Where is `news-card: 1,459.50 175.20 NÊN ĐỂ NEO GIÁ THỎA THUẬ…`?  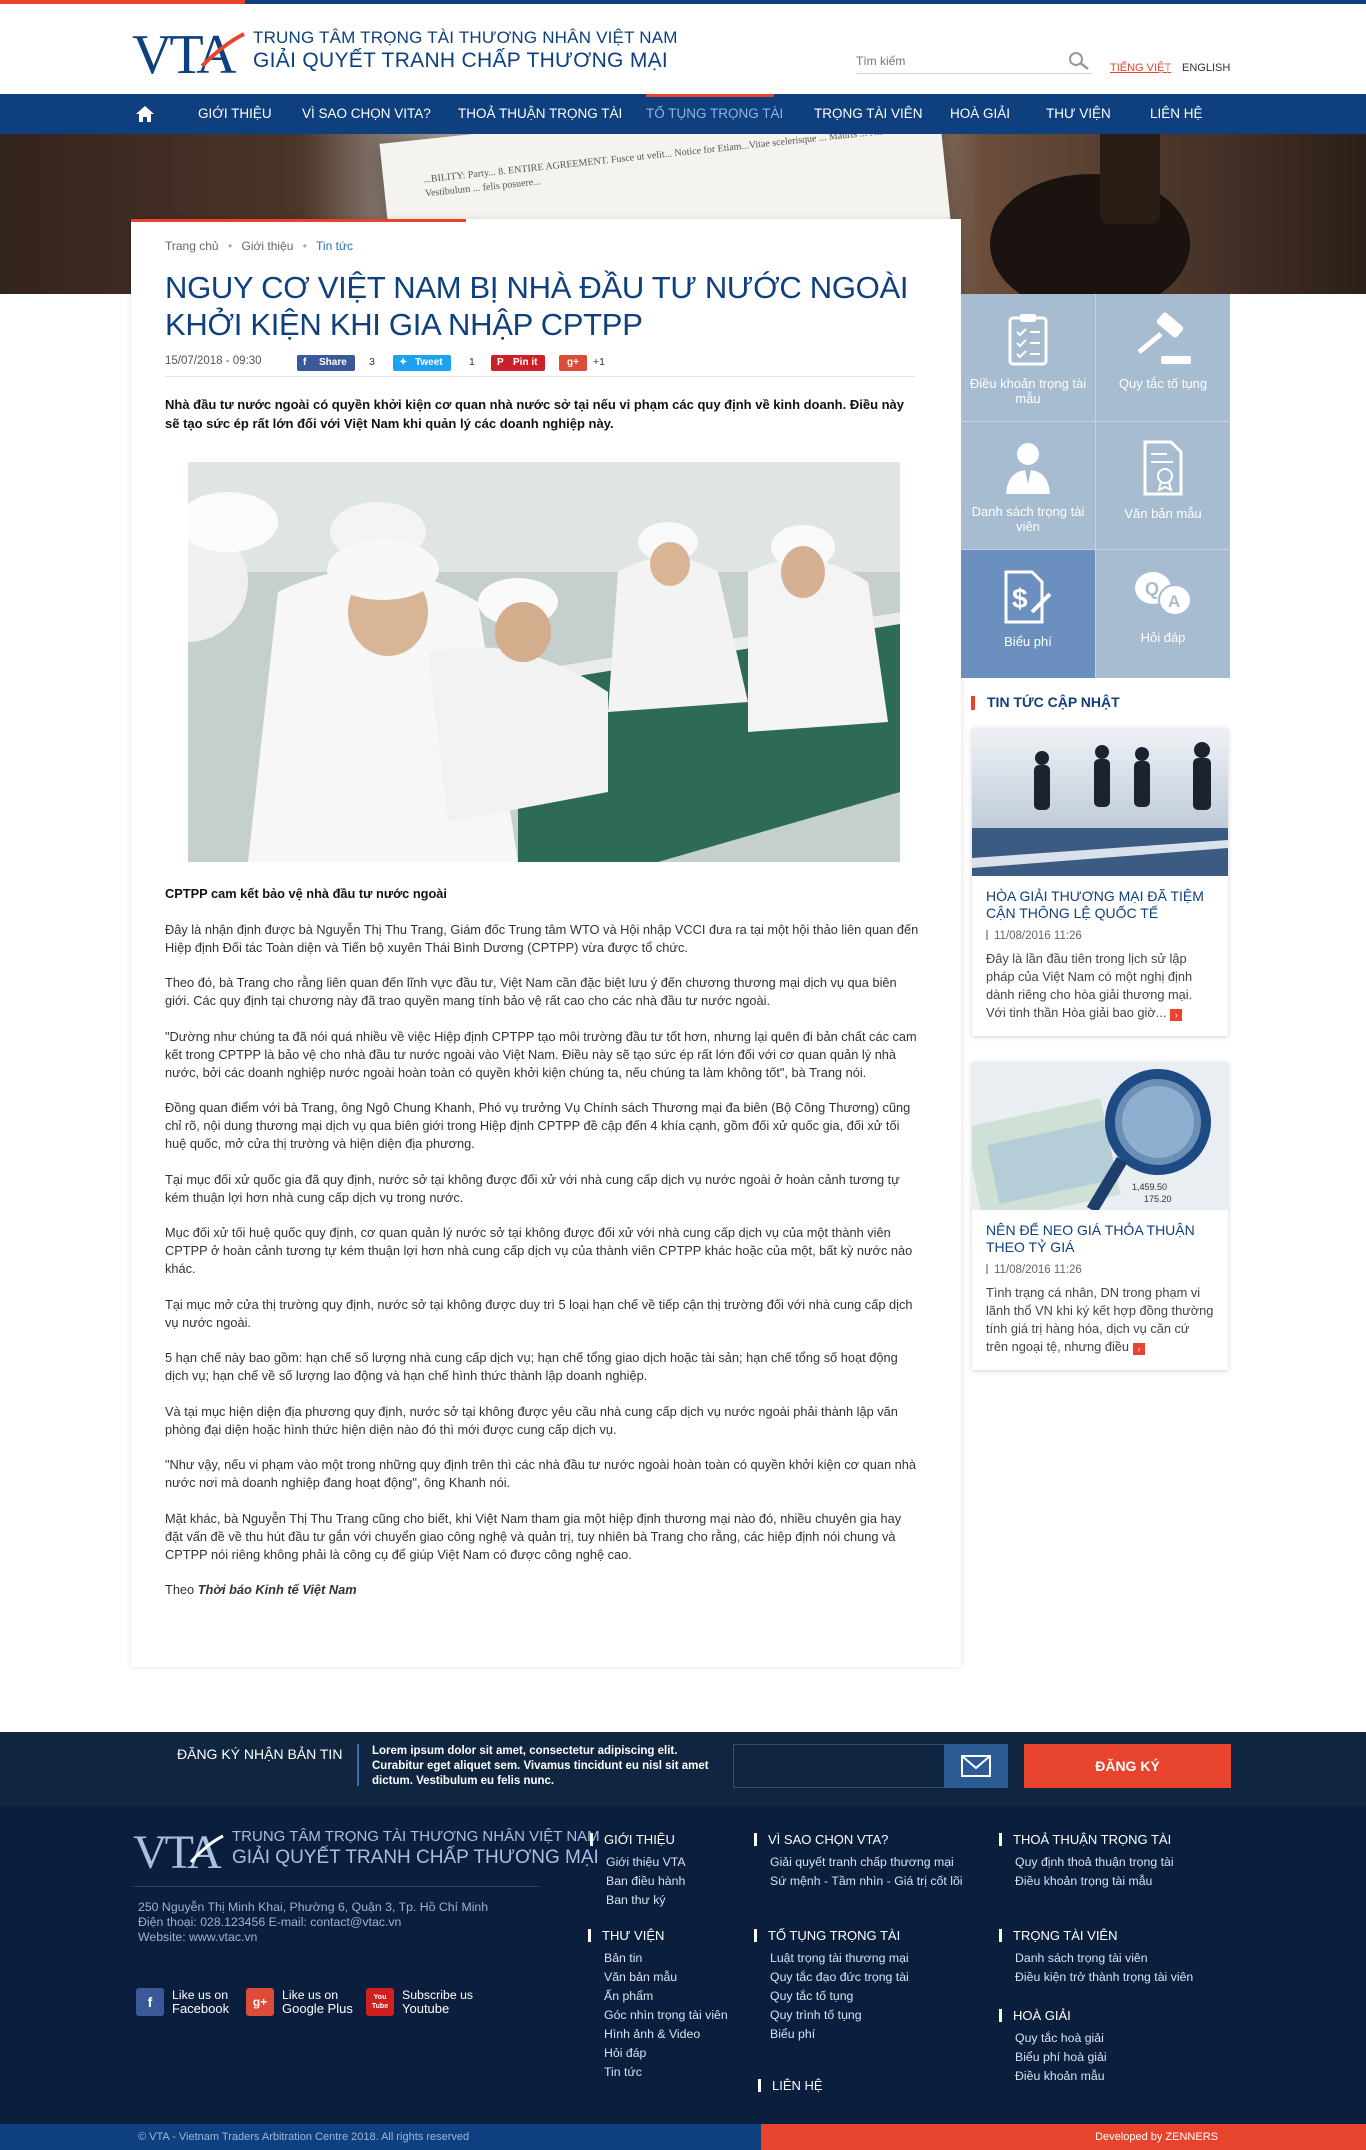
news-card: 1,459.50 175.20 NÊN ĐỂ NEO GIÁ THỎA THUẬ… is located at coordinates (1100, 1216).